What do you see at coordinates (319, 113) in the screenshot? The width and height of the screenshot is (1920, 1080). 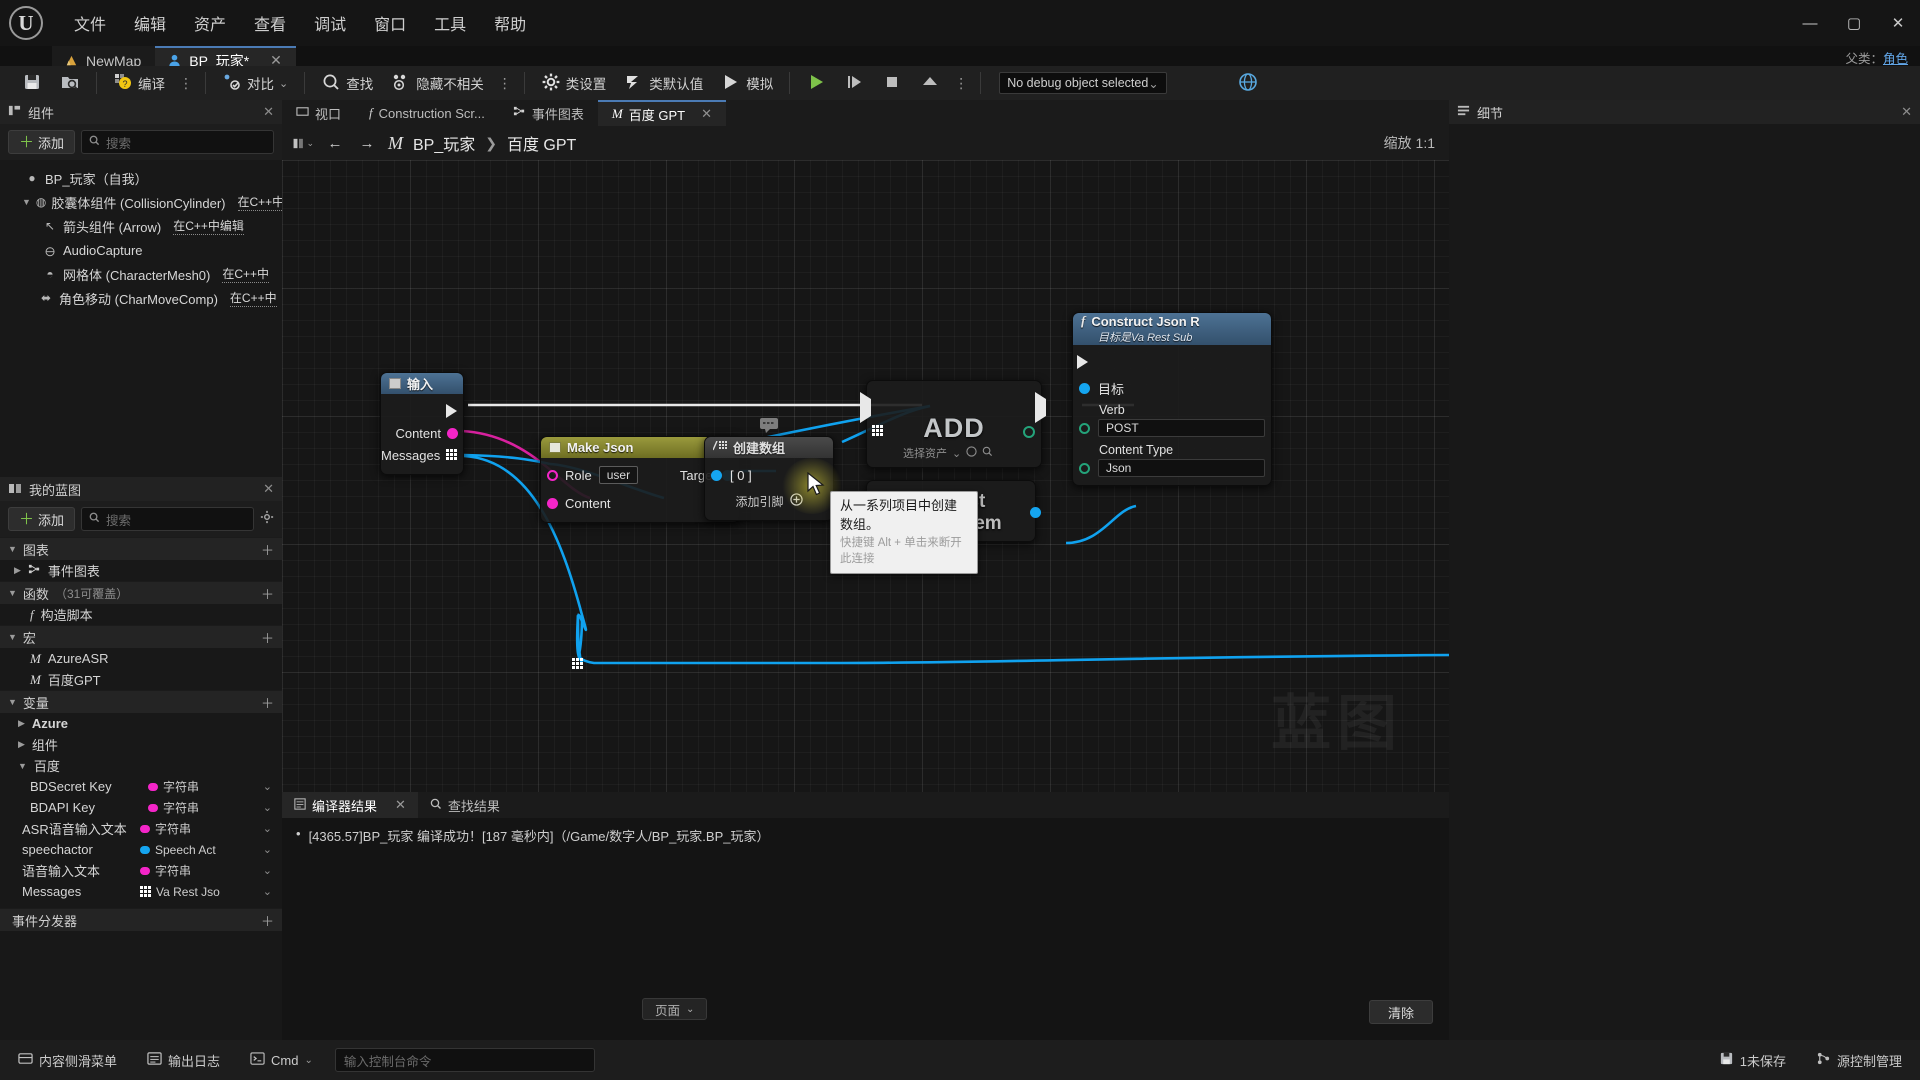 I see `tab-viewport: 视口` at bounding box center [319, 113].